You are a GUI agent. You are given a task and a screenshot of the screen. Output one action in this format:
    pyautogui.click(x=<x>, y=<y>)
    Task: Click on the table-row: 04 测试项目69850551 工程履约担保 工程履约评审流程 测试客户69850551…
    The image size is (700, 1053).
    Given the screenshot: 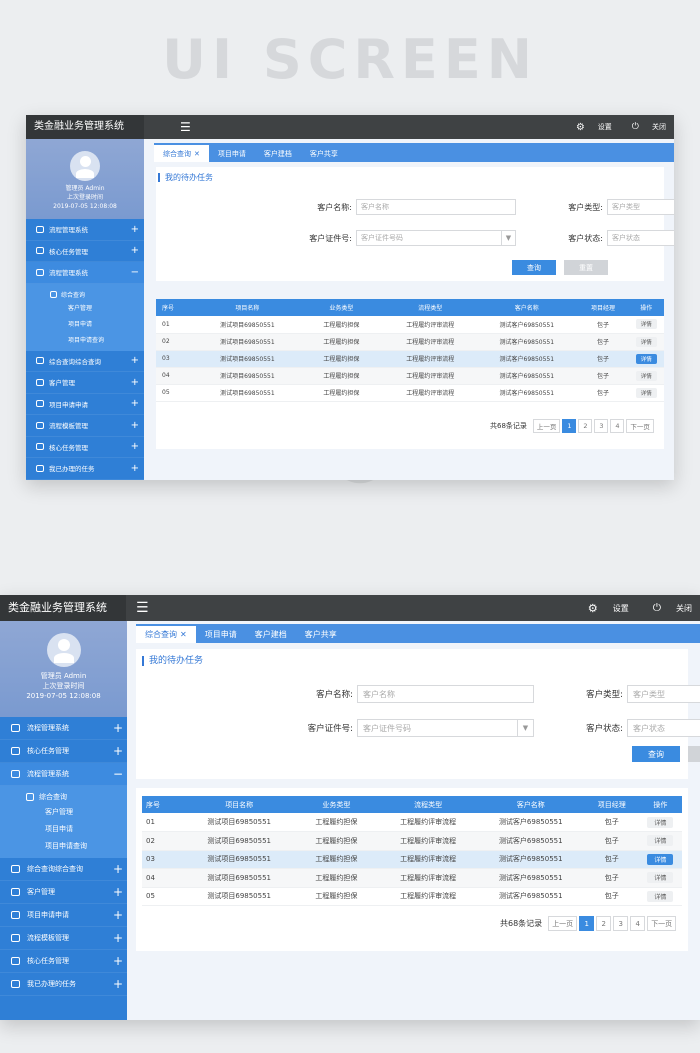 What is the action you would take?
    pyautogui.click(x=412, y=878)
    